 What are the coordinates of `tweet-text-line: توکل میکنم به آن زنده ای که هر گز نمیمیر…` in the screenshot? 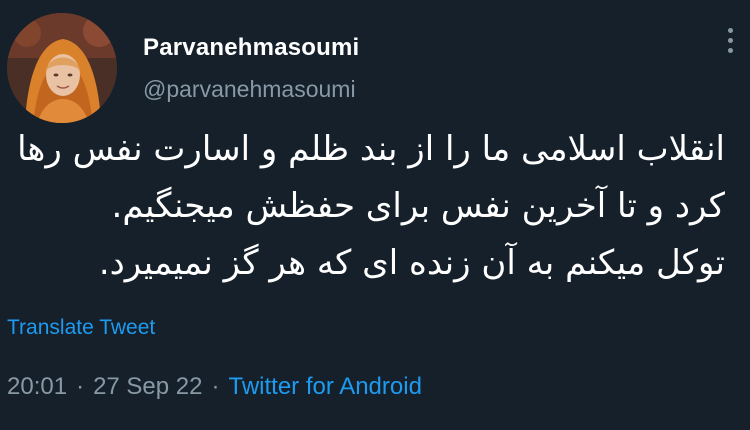 It's located at (411, 263).